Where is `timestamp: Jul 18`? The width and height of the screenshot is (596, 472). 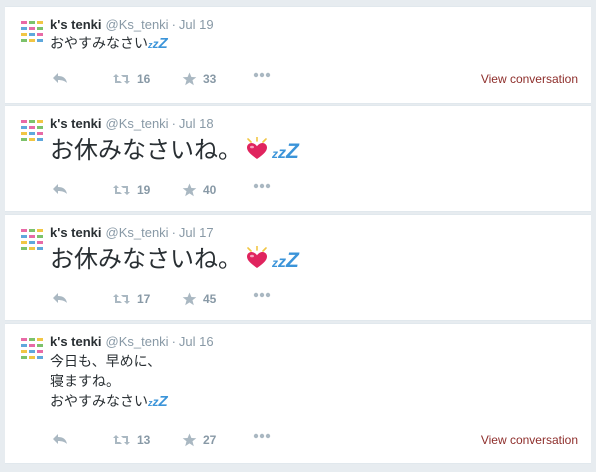
timestamp: Jul 18 is located at coordinates (196, 123).